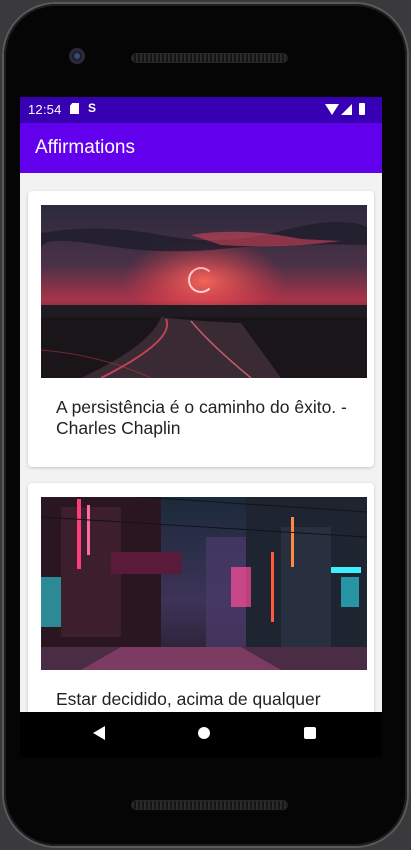  Describe the element at coordinates (362, 109) in the screenshot. I see `battery-icon` at that location.